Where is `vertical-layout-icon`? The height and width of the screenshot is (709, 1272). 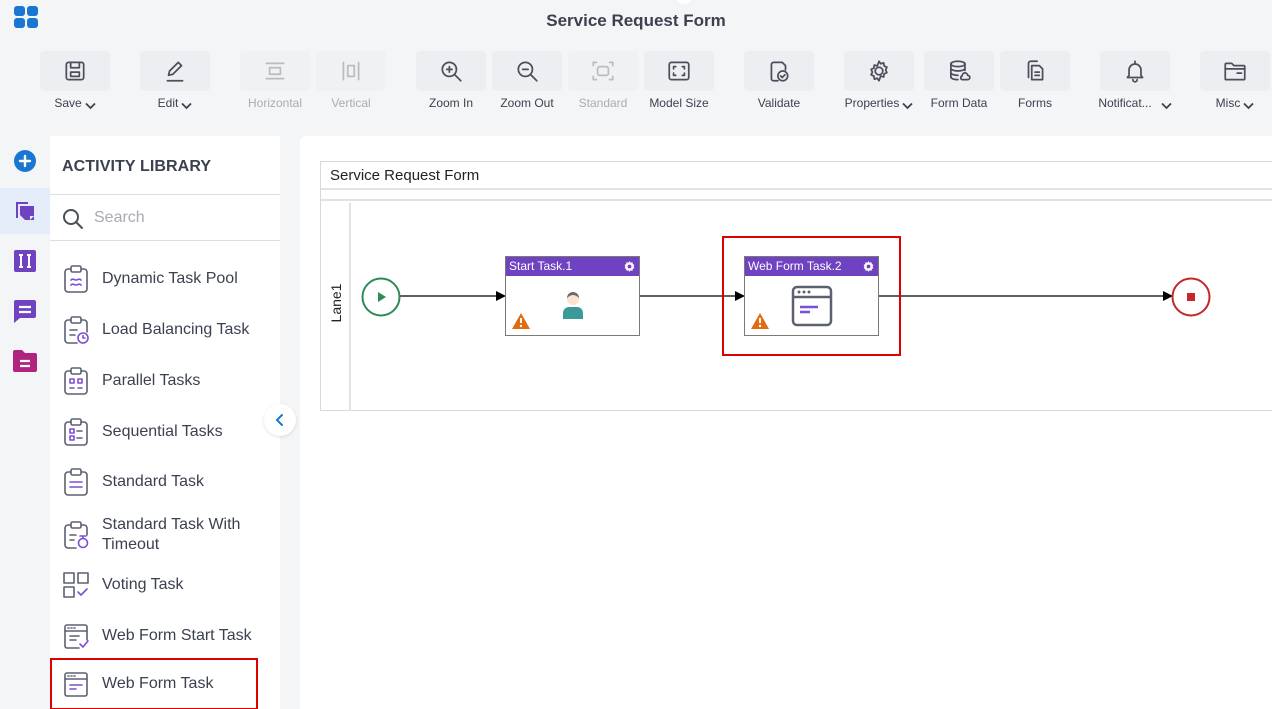 vertical-layout-icon is located at coordinates (351, 71).